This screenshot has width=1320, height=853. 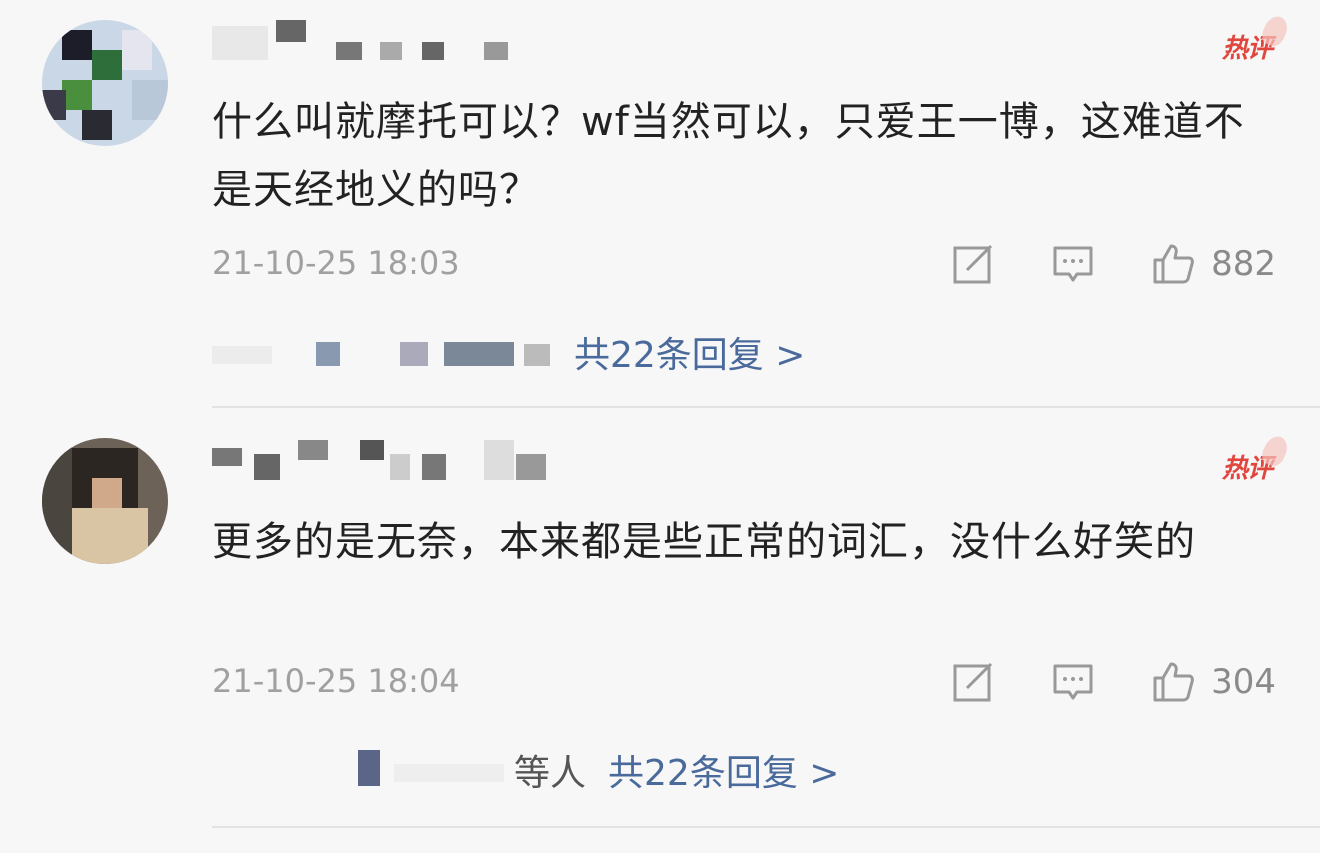 What do you see at coordinates (550, 773) in the screenshot?
I see `replies-who: 等人` at bounding box center [550, 773].